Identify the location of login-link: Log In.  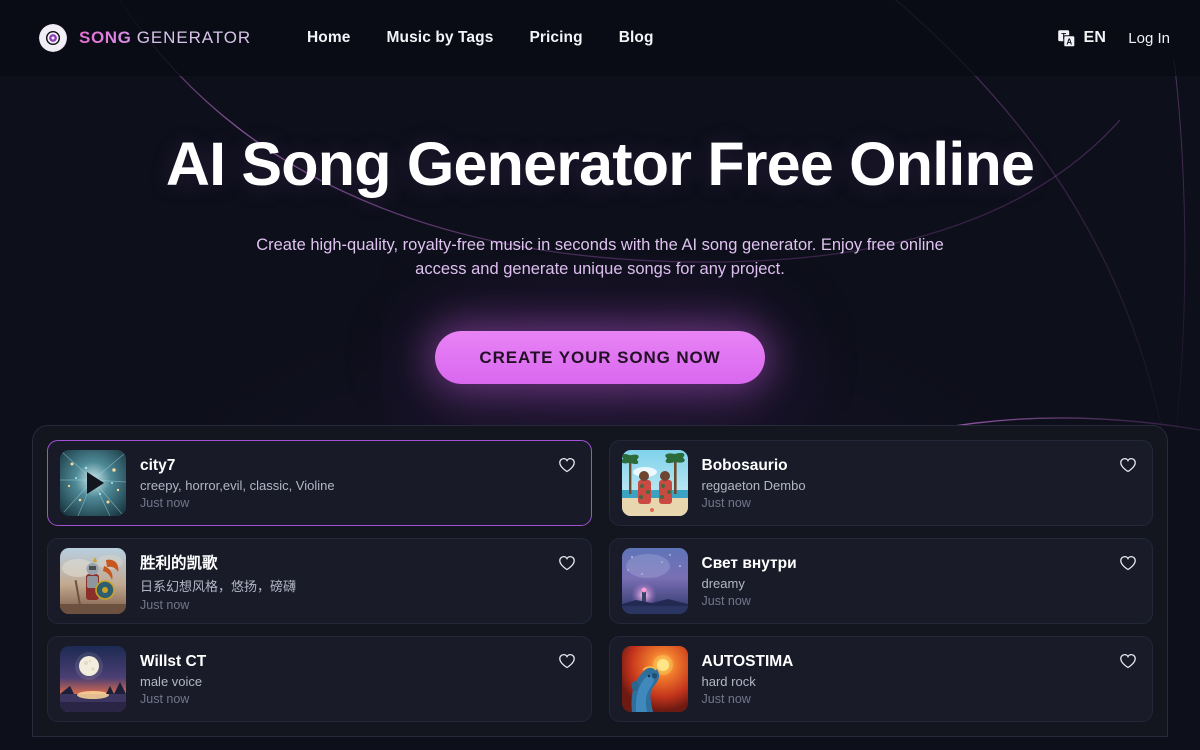
(1149, 38).